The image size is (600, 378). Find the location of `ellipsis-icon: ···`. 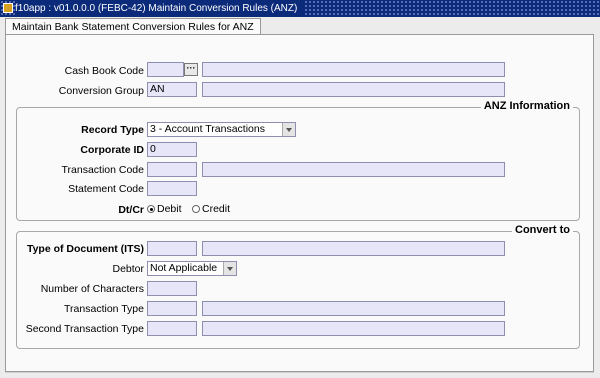

ellipsis-icon: ··· is located at coordinates (191, 69).